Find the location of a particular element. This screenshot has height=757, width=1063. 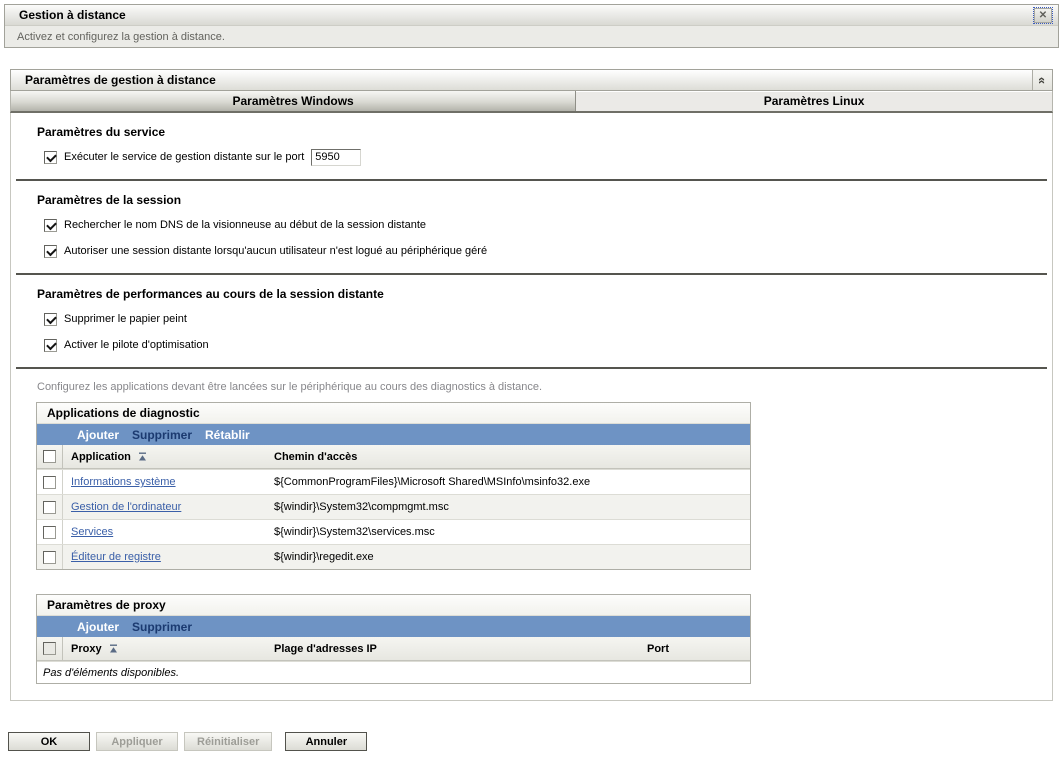

run-service-checkbox is located at coordinates (50, 157).